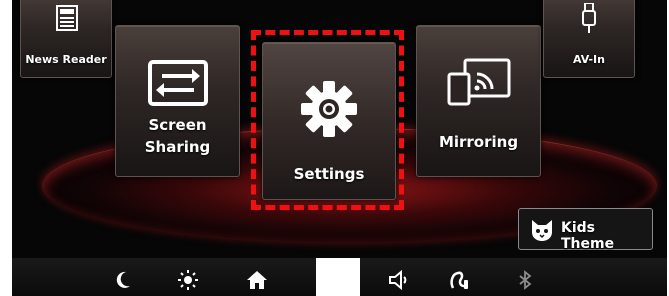 The image size is (669, 296). Describe the element at coordinates (178, 83) in the screenshot. I see `swap-arrows-icon` at that location.